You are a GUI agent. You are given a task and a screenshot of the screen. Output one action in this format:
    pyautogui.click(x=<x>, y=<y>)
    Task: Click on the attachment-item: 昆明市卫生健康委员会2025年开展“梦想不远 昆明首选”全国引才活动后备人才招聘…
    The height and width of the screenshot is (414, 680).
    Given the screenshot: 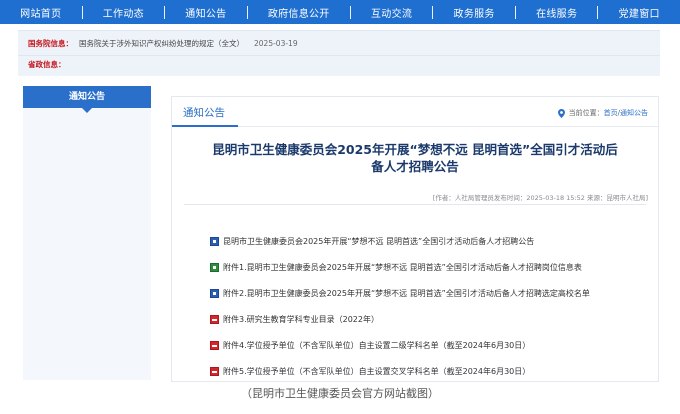 What is the action you would take?
    pyautogui.click(x=400, y=241)
    